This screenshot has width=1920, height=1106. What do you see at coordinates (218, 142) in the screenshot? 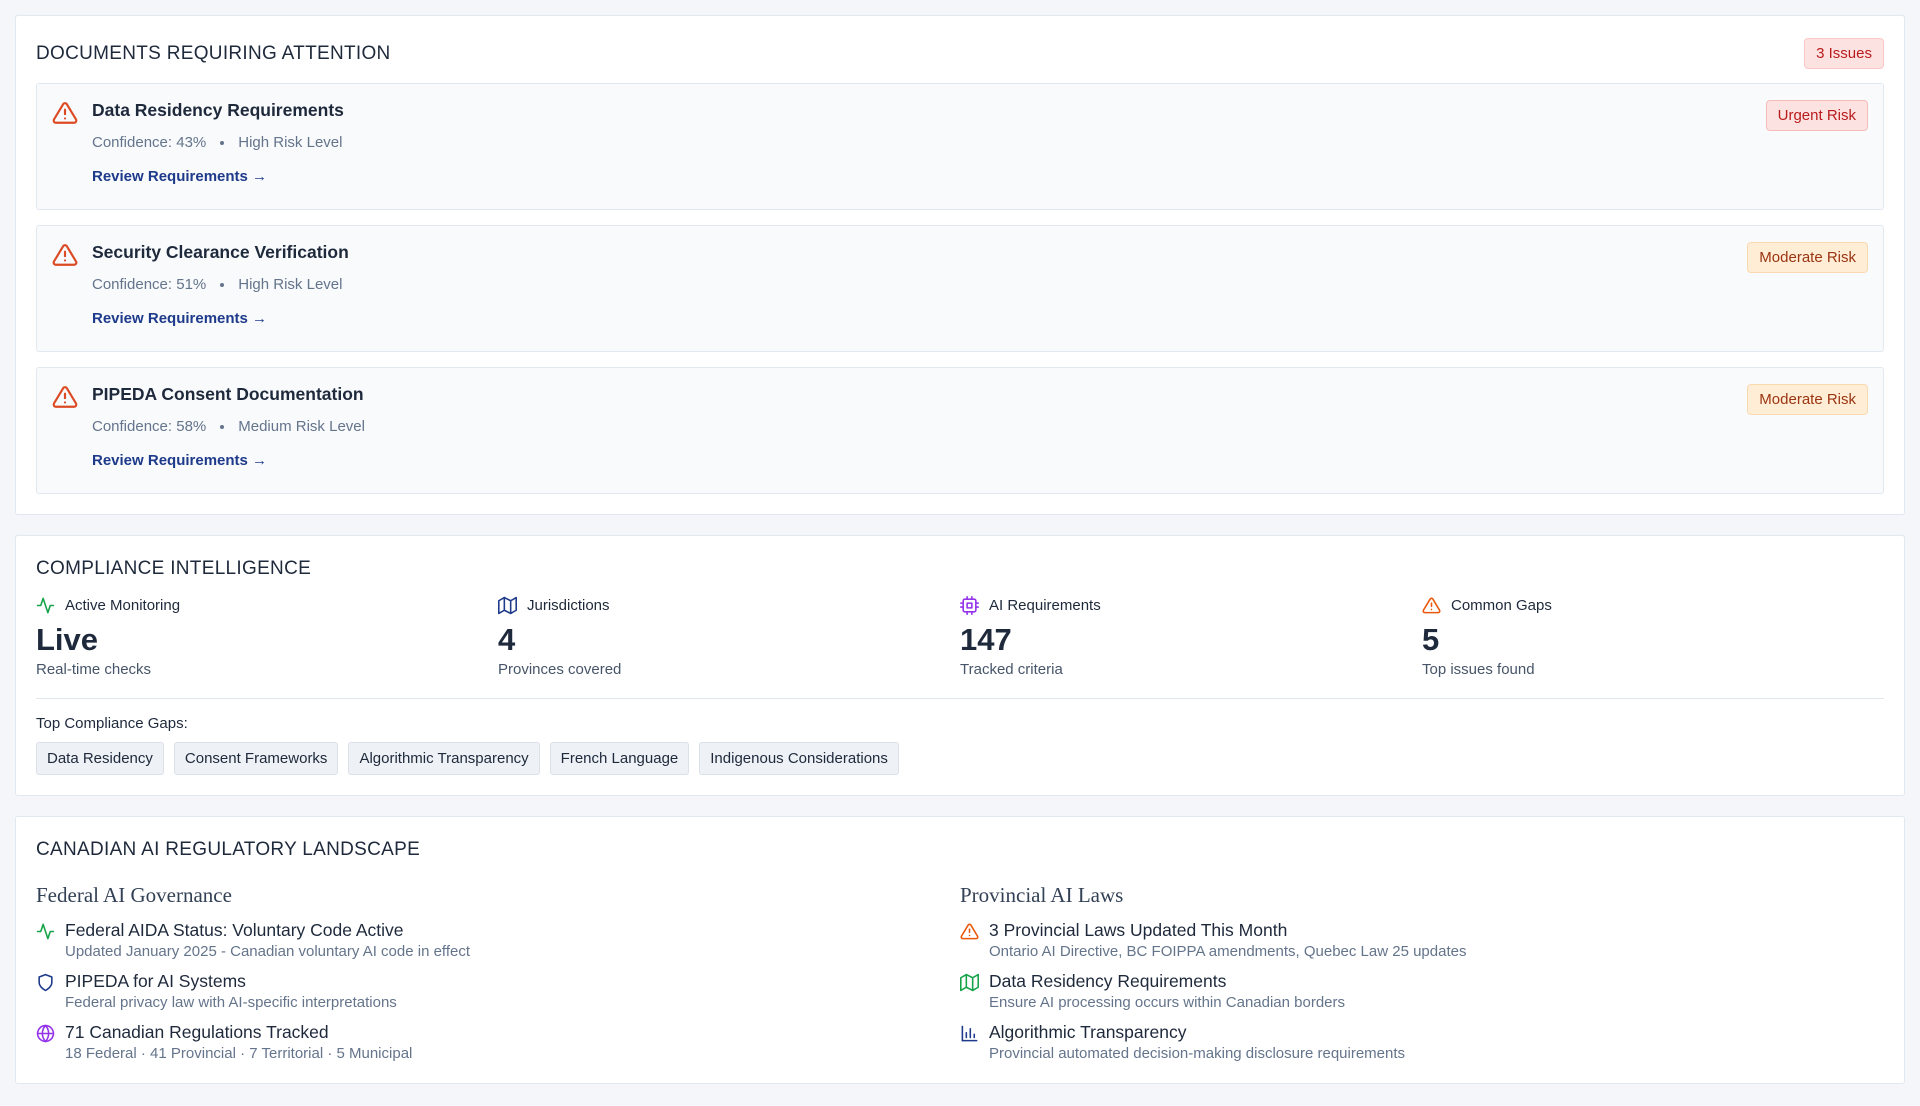
I see `doc-meta: Confidence: 43% High Risk Level` at bounding box center [218, 142].